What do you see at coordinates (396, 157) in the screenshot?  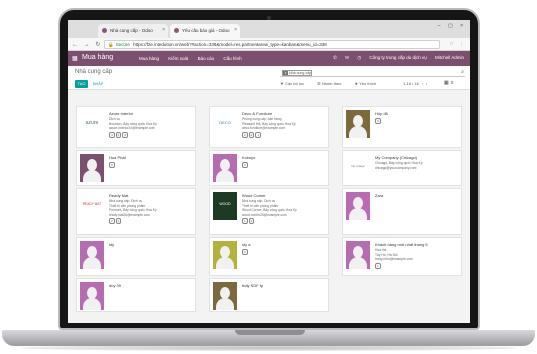 I see `vendor-name: My Company (Chicago)` at bounding box center [396, 157].